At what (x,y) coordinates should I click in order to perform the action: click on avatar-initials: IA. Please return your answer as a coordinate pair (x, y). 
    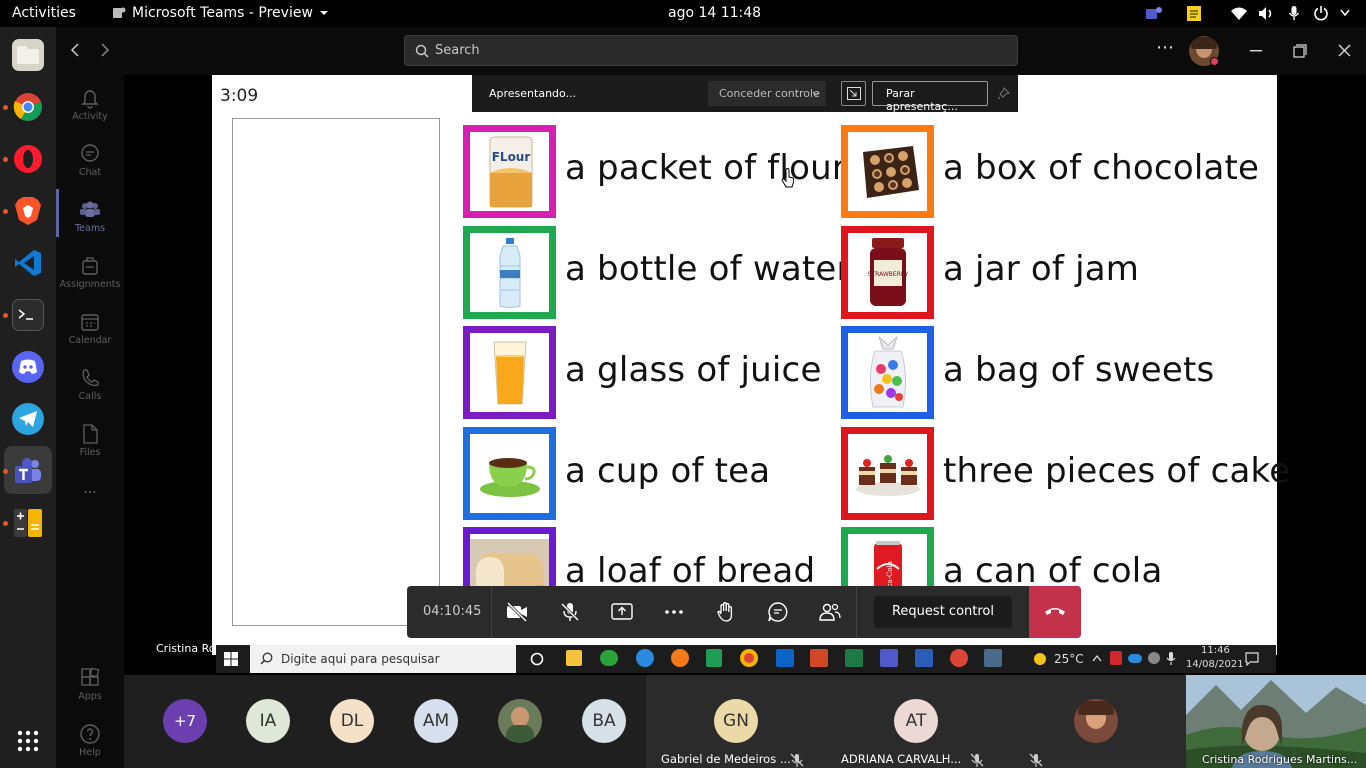
    Looking at the image, I should click on (268, 721).